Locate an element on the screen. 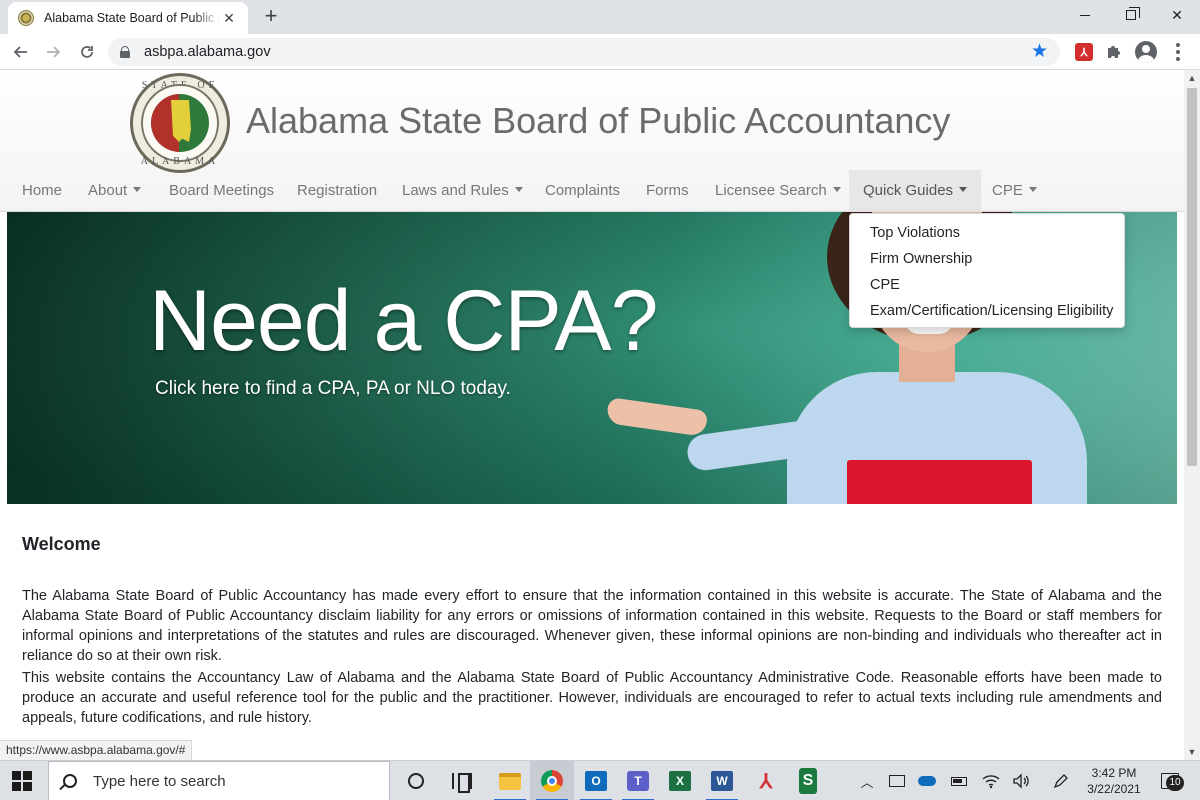 The height and width of the screenshot is (800, 1200). nav-label: Board Meetings is located at coordinates (222, 190).